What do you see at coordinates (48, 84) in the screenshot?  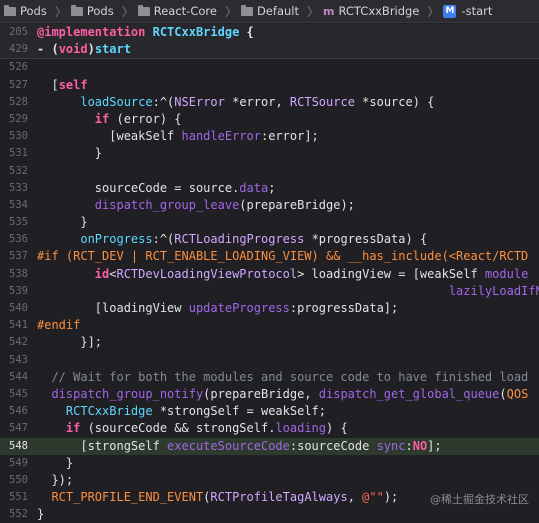 I see `token-plain: [` at bounding box center [48, 84].